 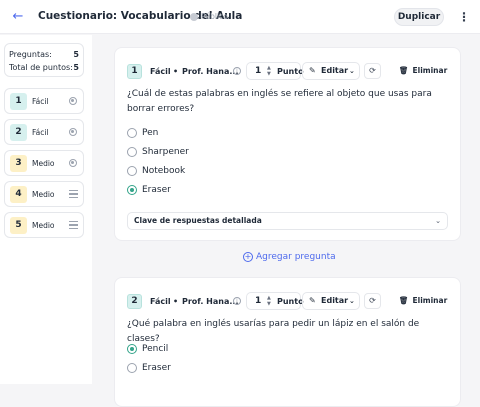 What do you see at coordinates (18, 194) in the screenshot?
I see `question-number: 4` at bounding box center [18, 194].